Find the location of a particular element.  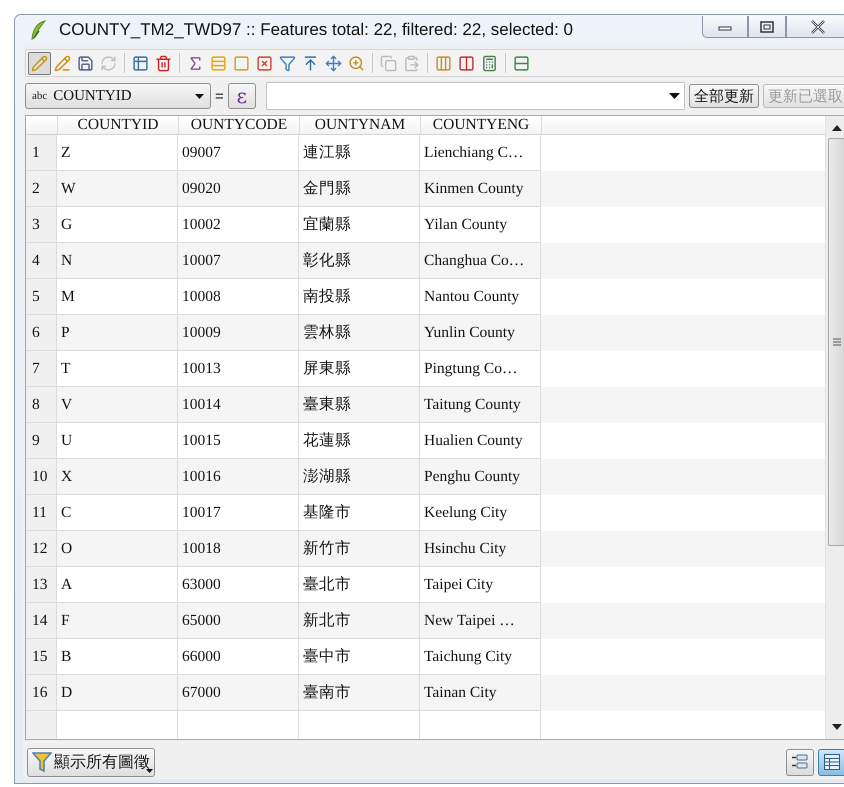

maximize-button is located at coordinates (767, 27).